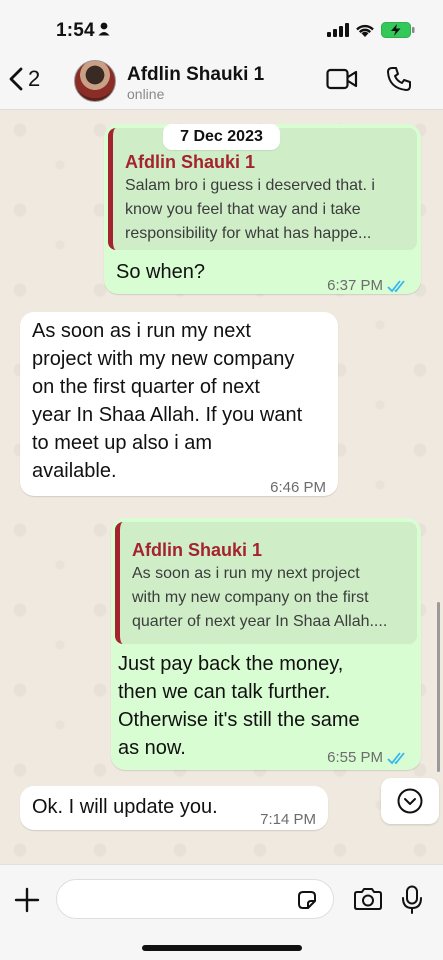 Image resolution: width=443 pixels, height=960 pixels. What do you see at coordinates (399, 79) in the screenshot?
I see `phone-icon` at bounding box center [399, 79].